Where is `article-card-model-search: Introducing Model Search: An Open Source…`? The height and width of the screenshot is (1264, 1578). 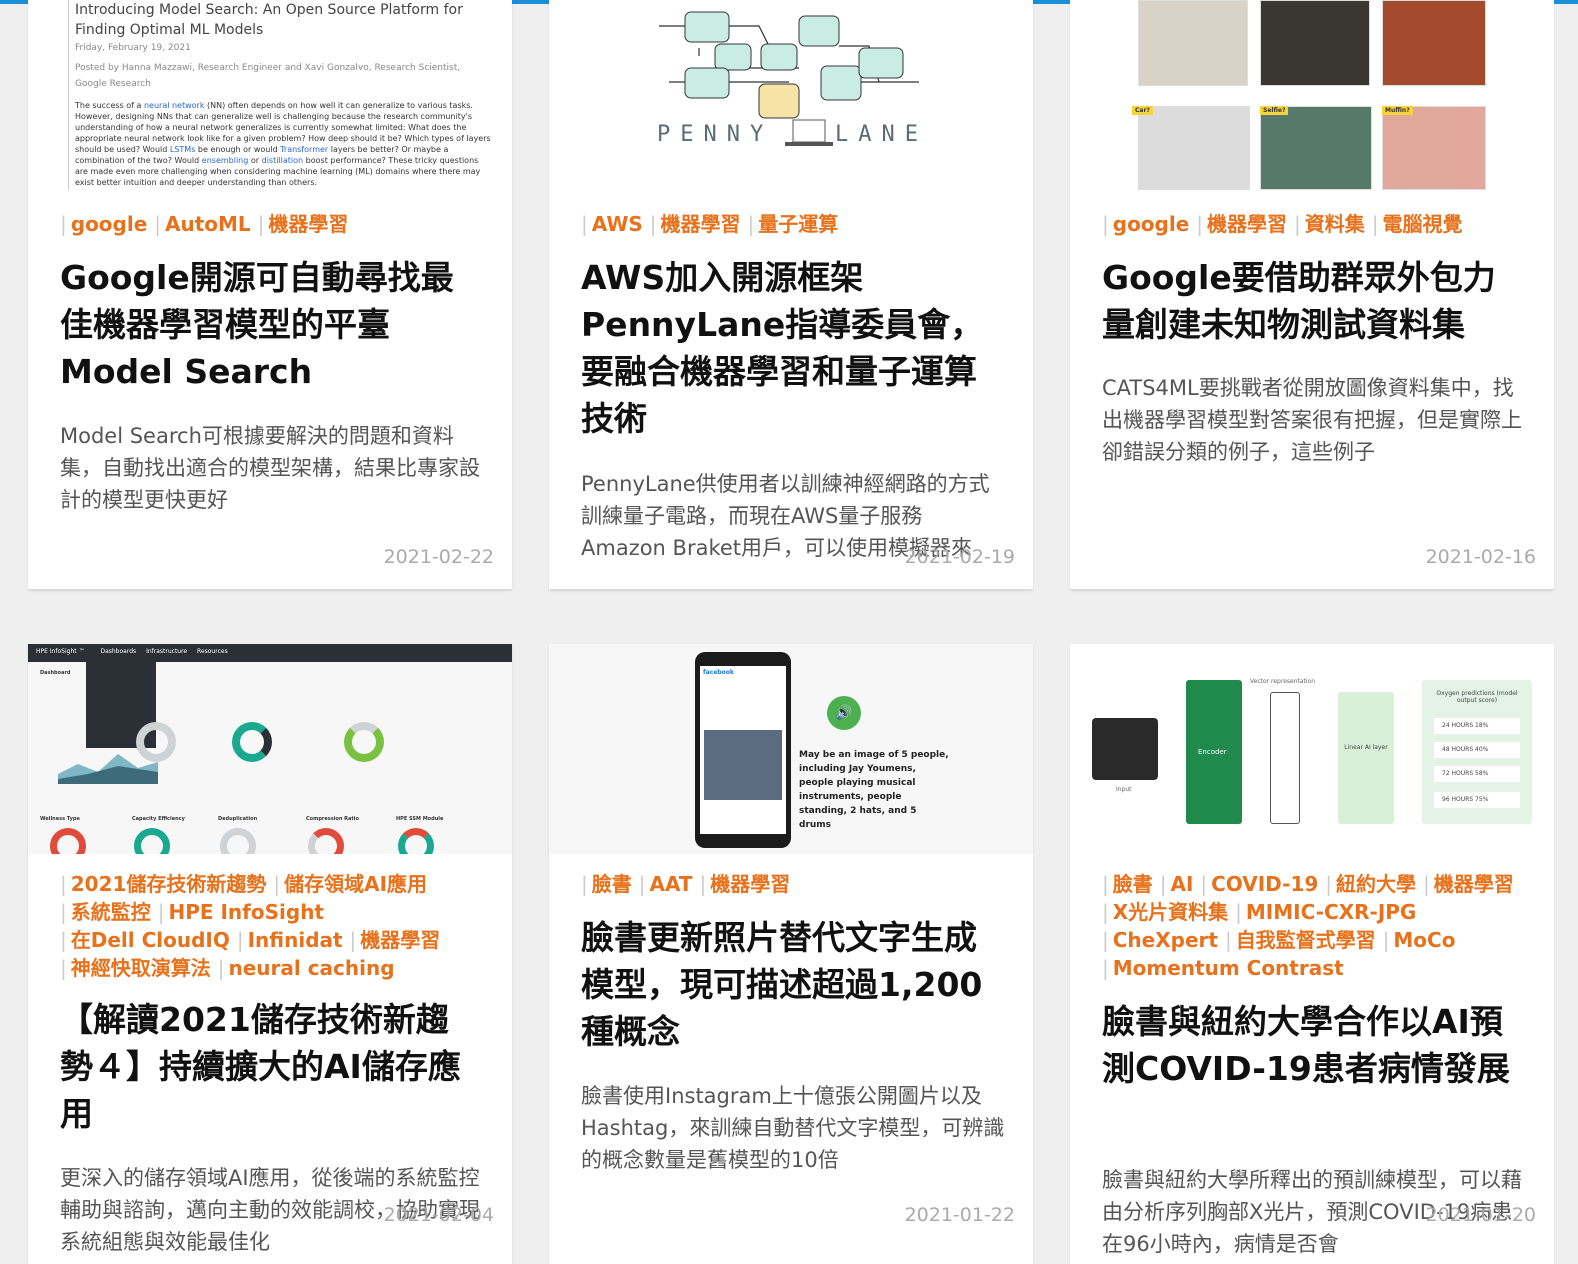
article-card-model-search: Introducing Model Search: An Open Source… is located at coordinates (270, 294).